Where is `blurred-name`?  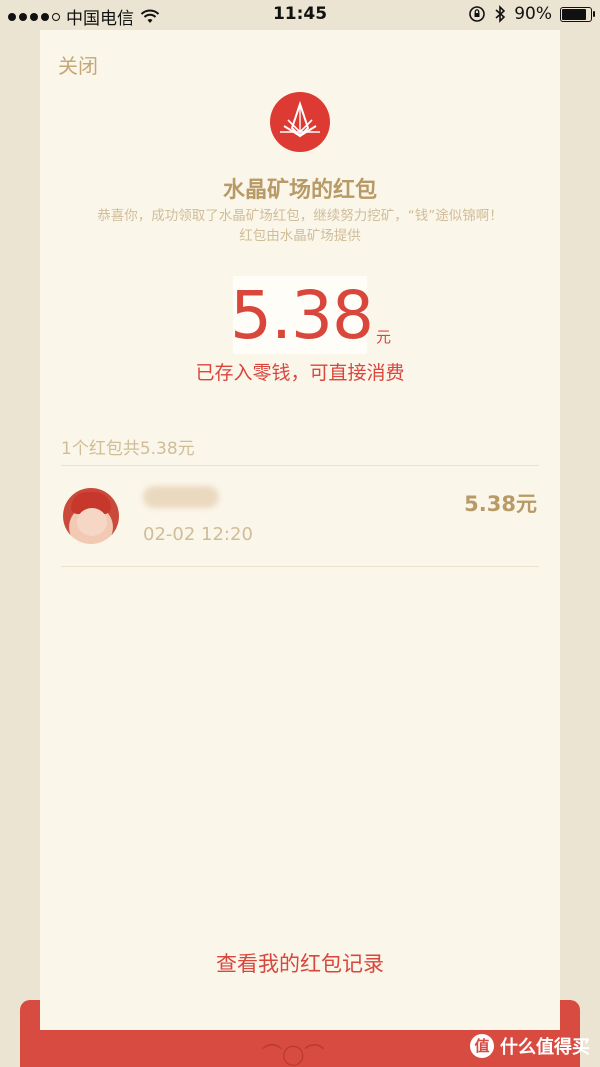
blurred-name is located at coordinates (181, 497).